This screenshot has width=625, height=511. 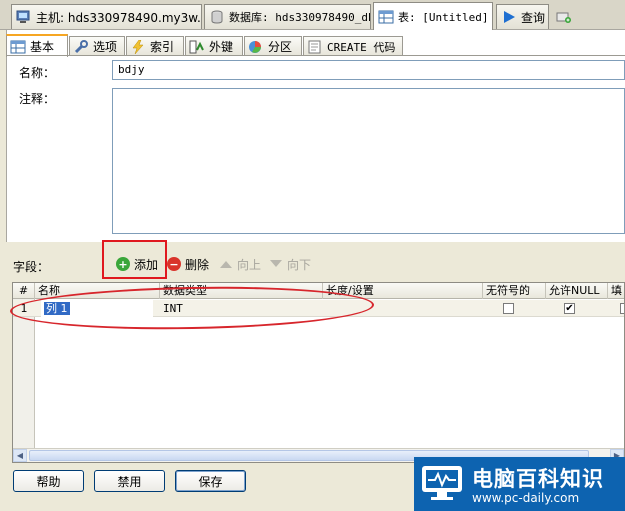 I want to click on foreign-key-icon, so click(x=196, y=46).